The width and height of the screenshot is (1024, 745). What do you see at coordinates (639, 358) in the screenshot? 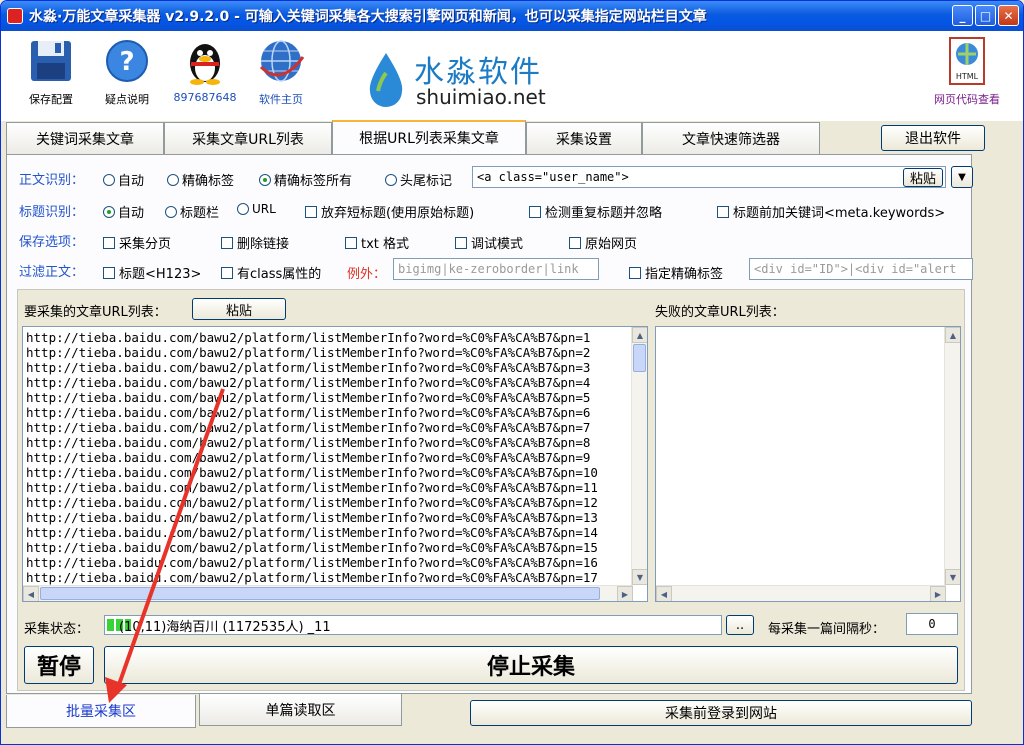
I see `url-list-scroll-thumb` at bounding box center [639, 358].